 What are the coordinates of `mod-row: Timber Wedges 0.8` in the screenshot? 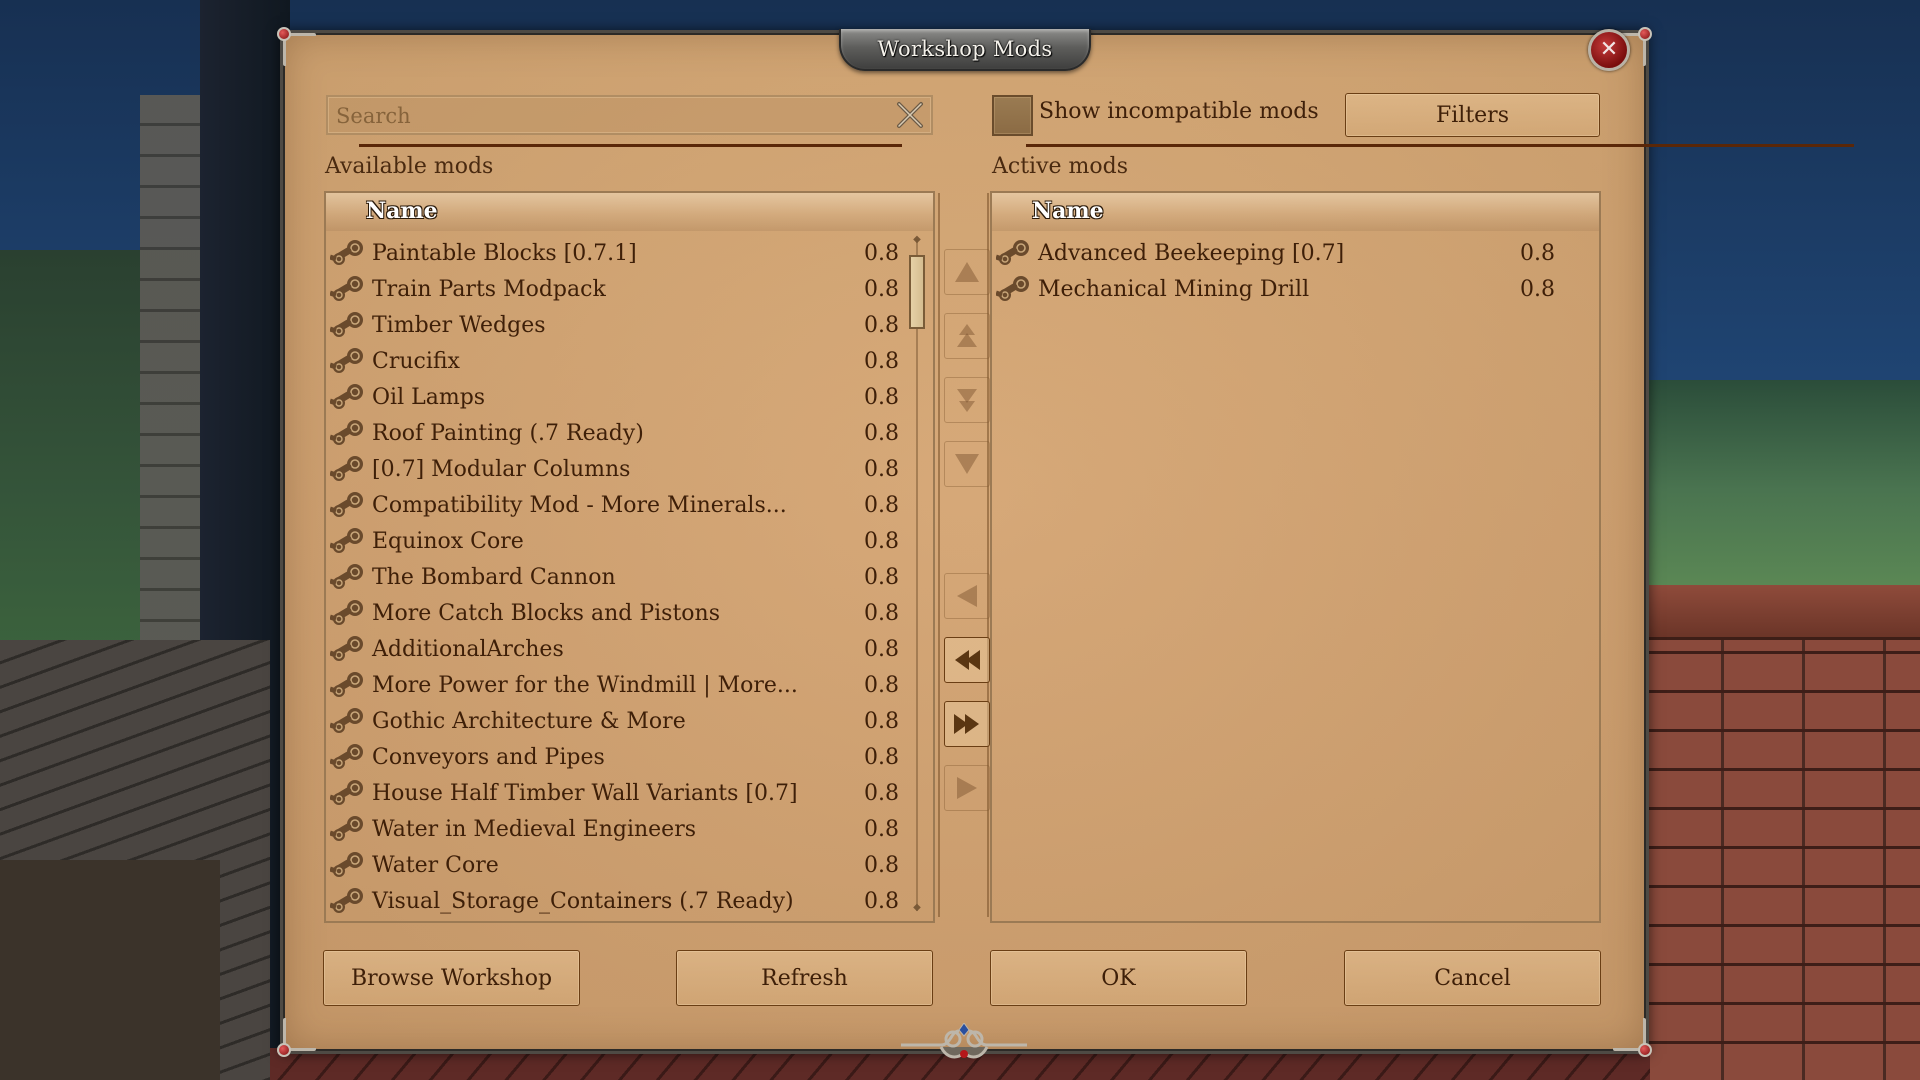 It's located at (629, 325).